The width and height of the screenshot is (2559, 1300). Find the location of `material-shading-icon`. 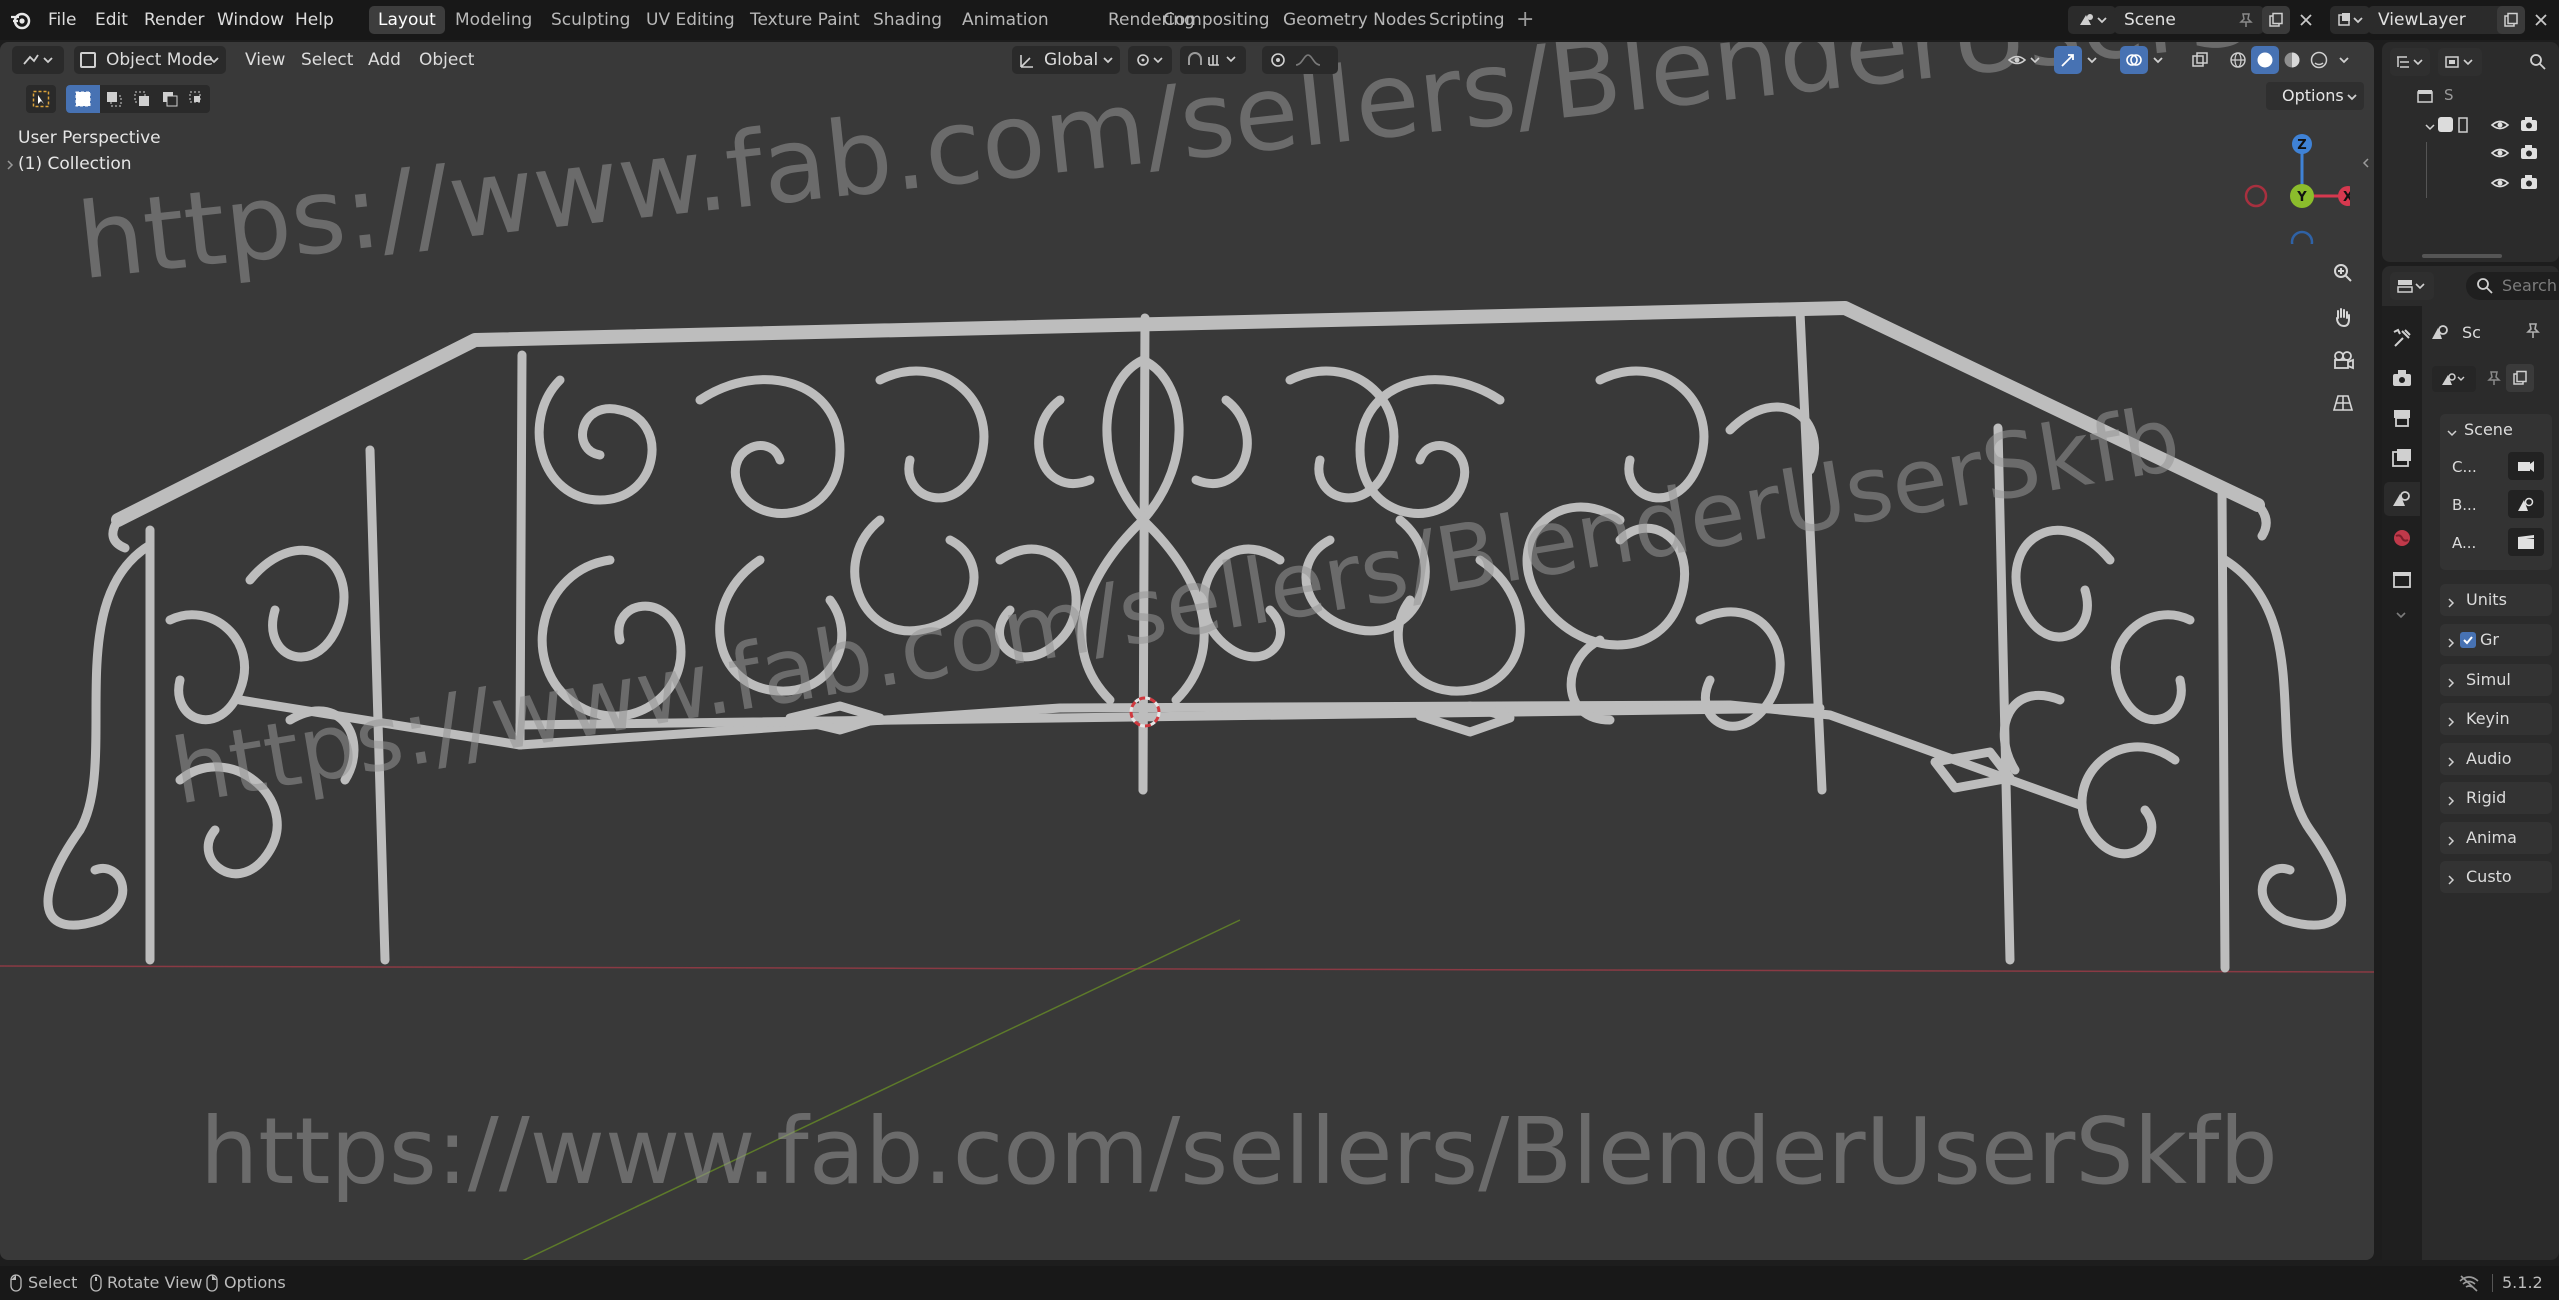

material-shading-icon is located at coordinates (2292, 60).